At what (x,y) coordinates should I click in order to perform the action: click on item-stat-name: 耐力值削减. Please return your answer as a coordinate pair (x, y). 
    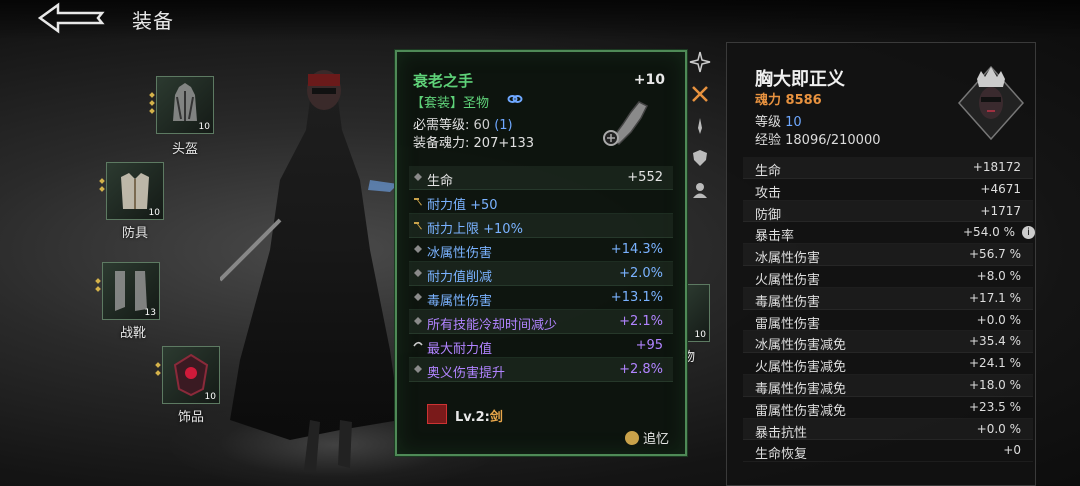
    Looking at the image, I should click on (460, 277).